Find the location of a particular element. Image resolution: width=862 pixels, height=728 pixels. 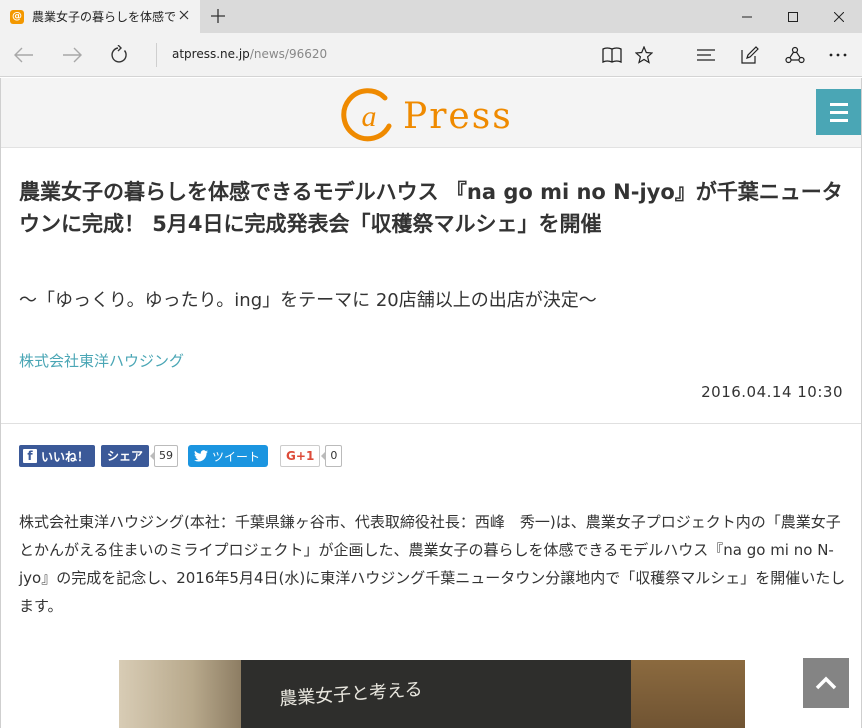

facebook-like-button: f いいね！ is located at coordinates (57, 456).